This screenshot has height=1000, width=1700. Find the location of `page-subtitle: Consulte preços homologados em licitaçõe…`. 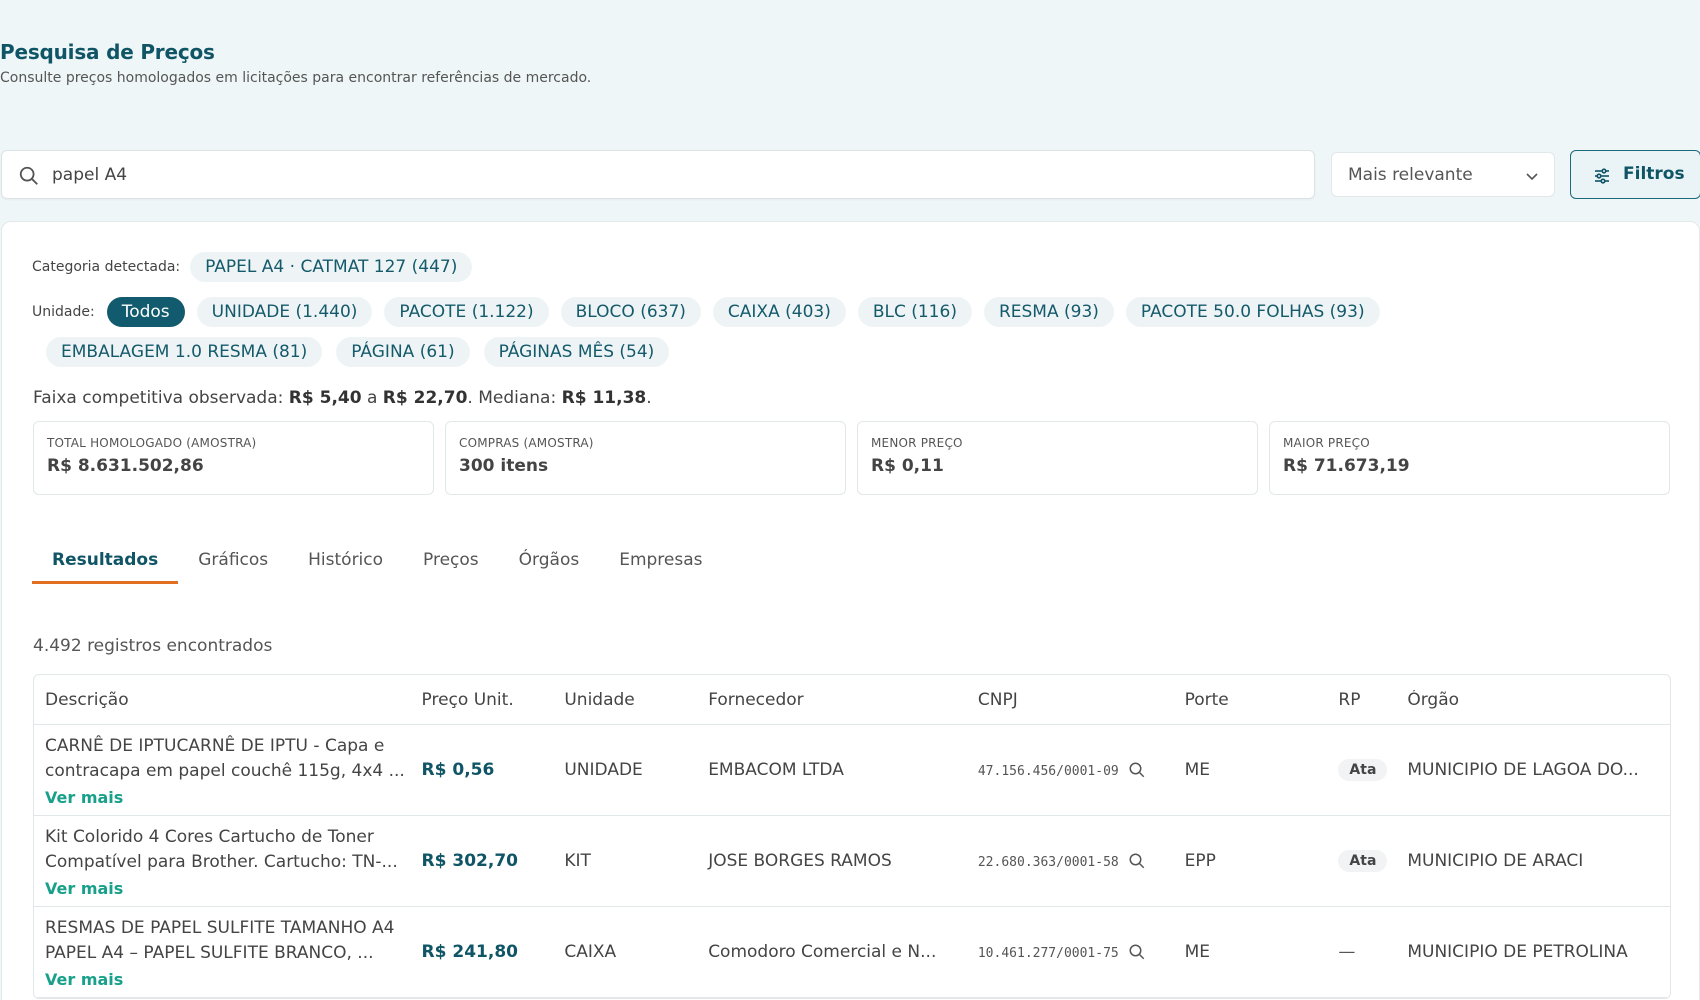

page-subtitle: Consulte preços homologados em licitaçõe… is located at coordinates (296, 78).